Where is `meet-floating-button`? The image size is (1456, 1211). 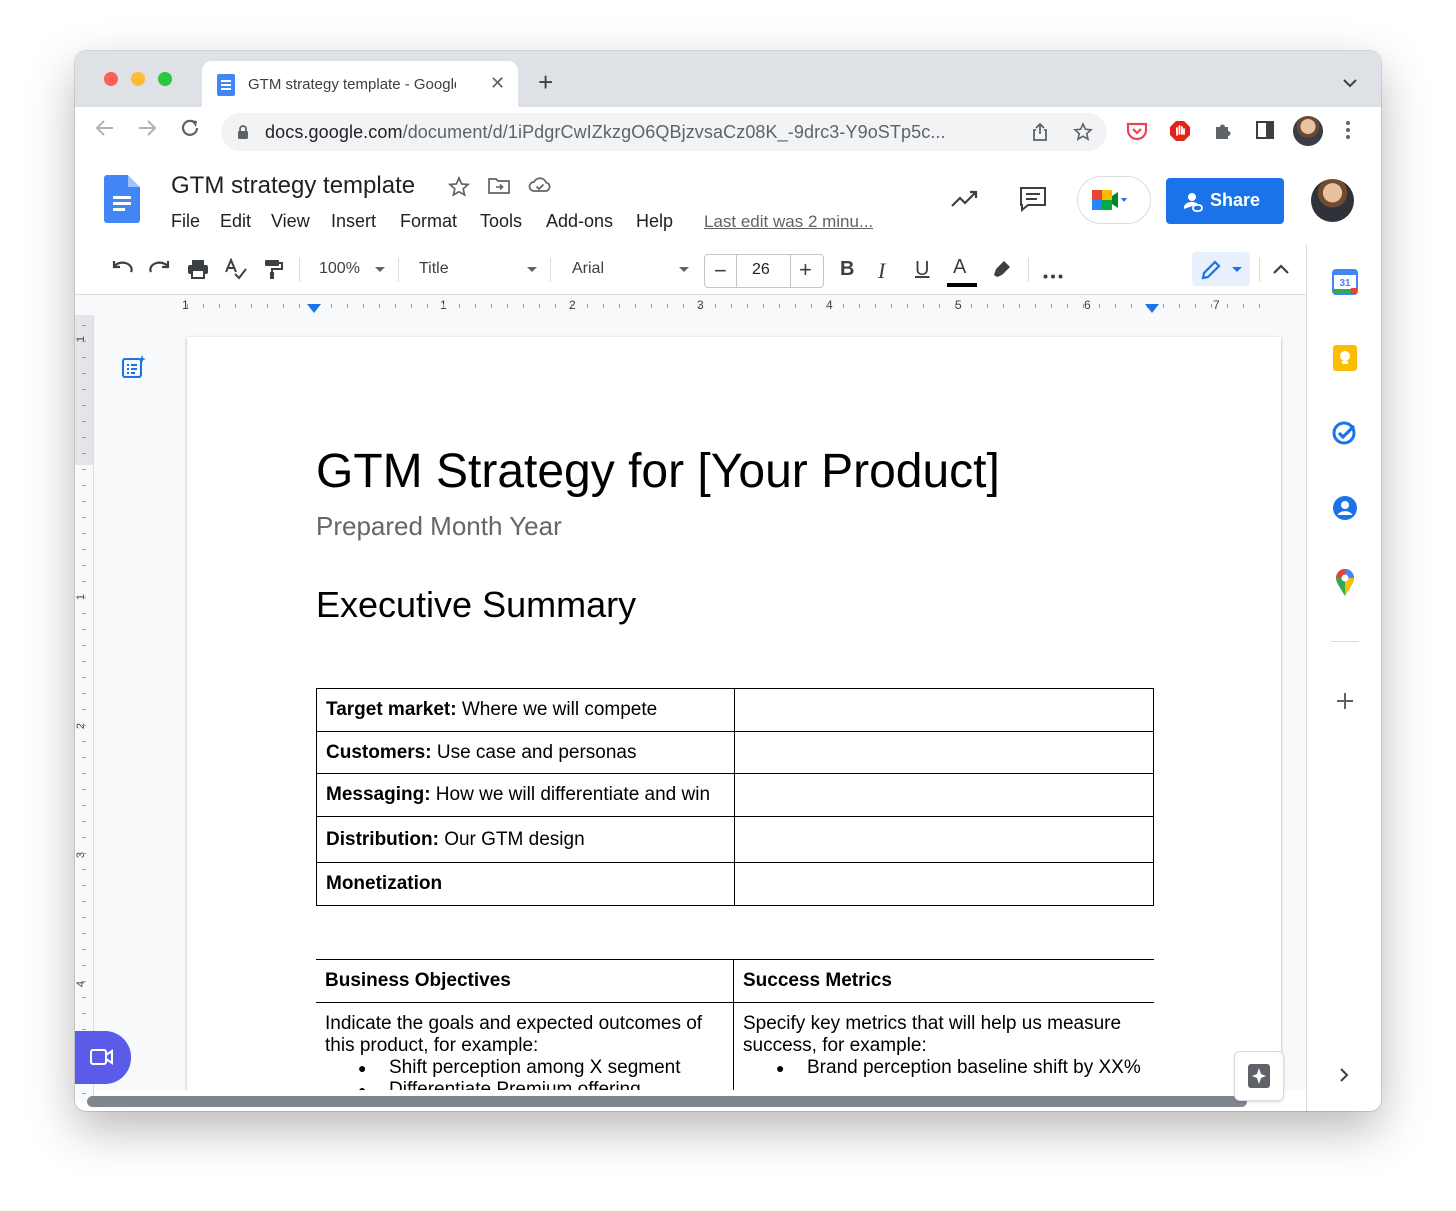
meet-floating-button is located at coordinates (103, 1057).